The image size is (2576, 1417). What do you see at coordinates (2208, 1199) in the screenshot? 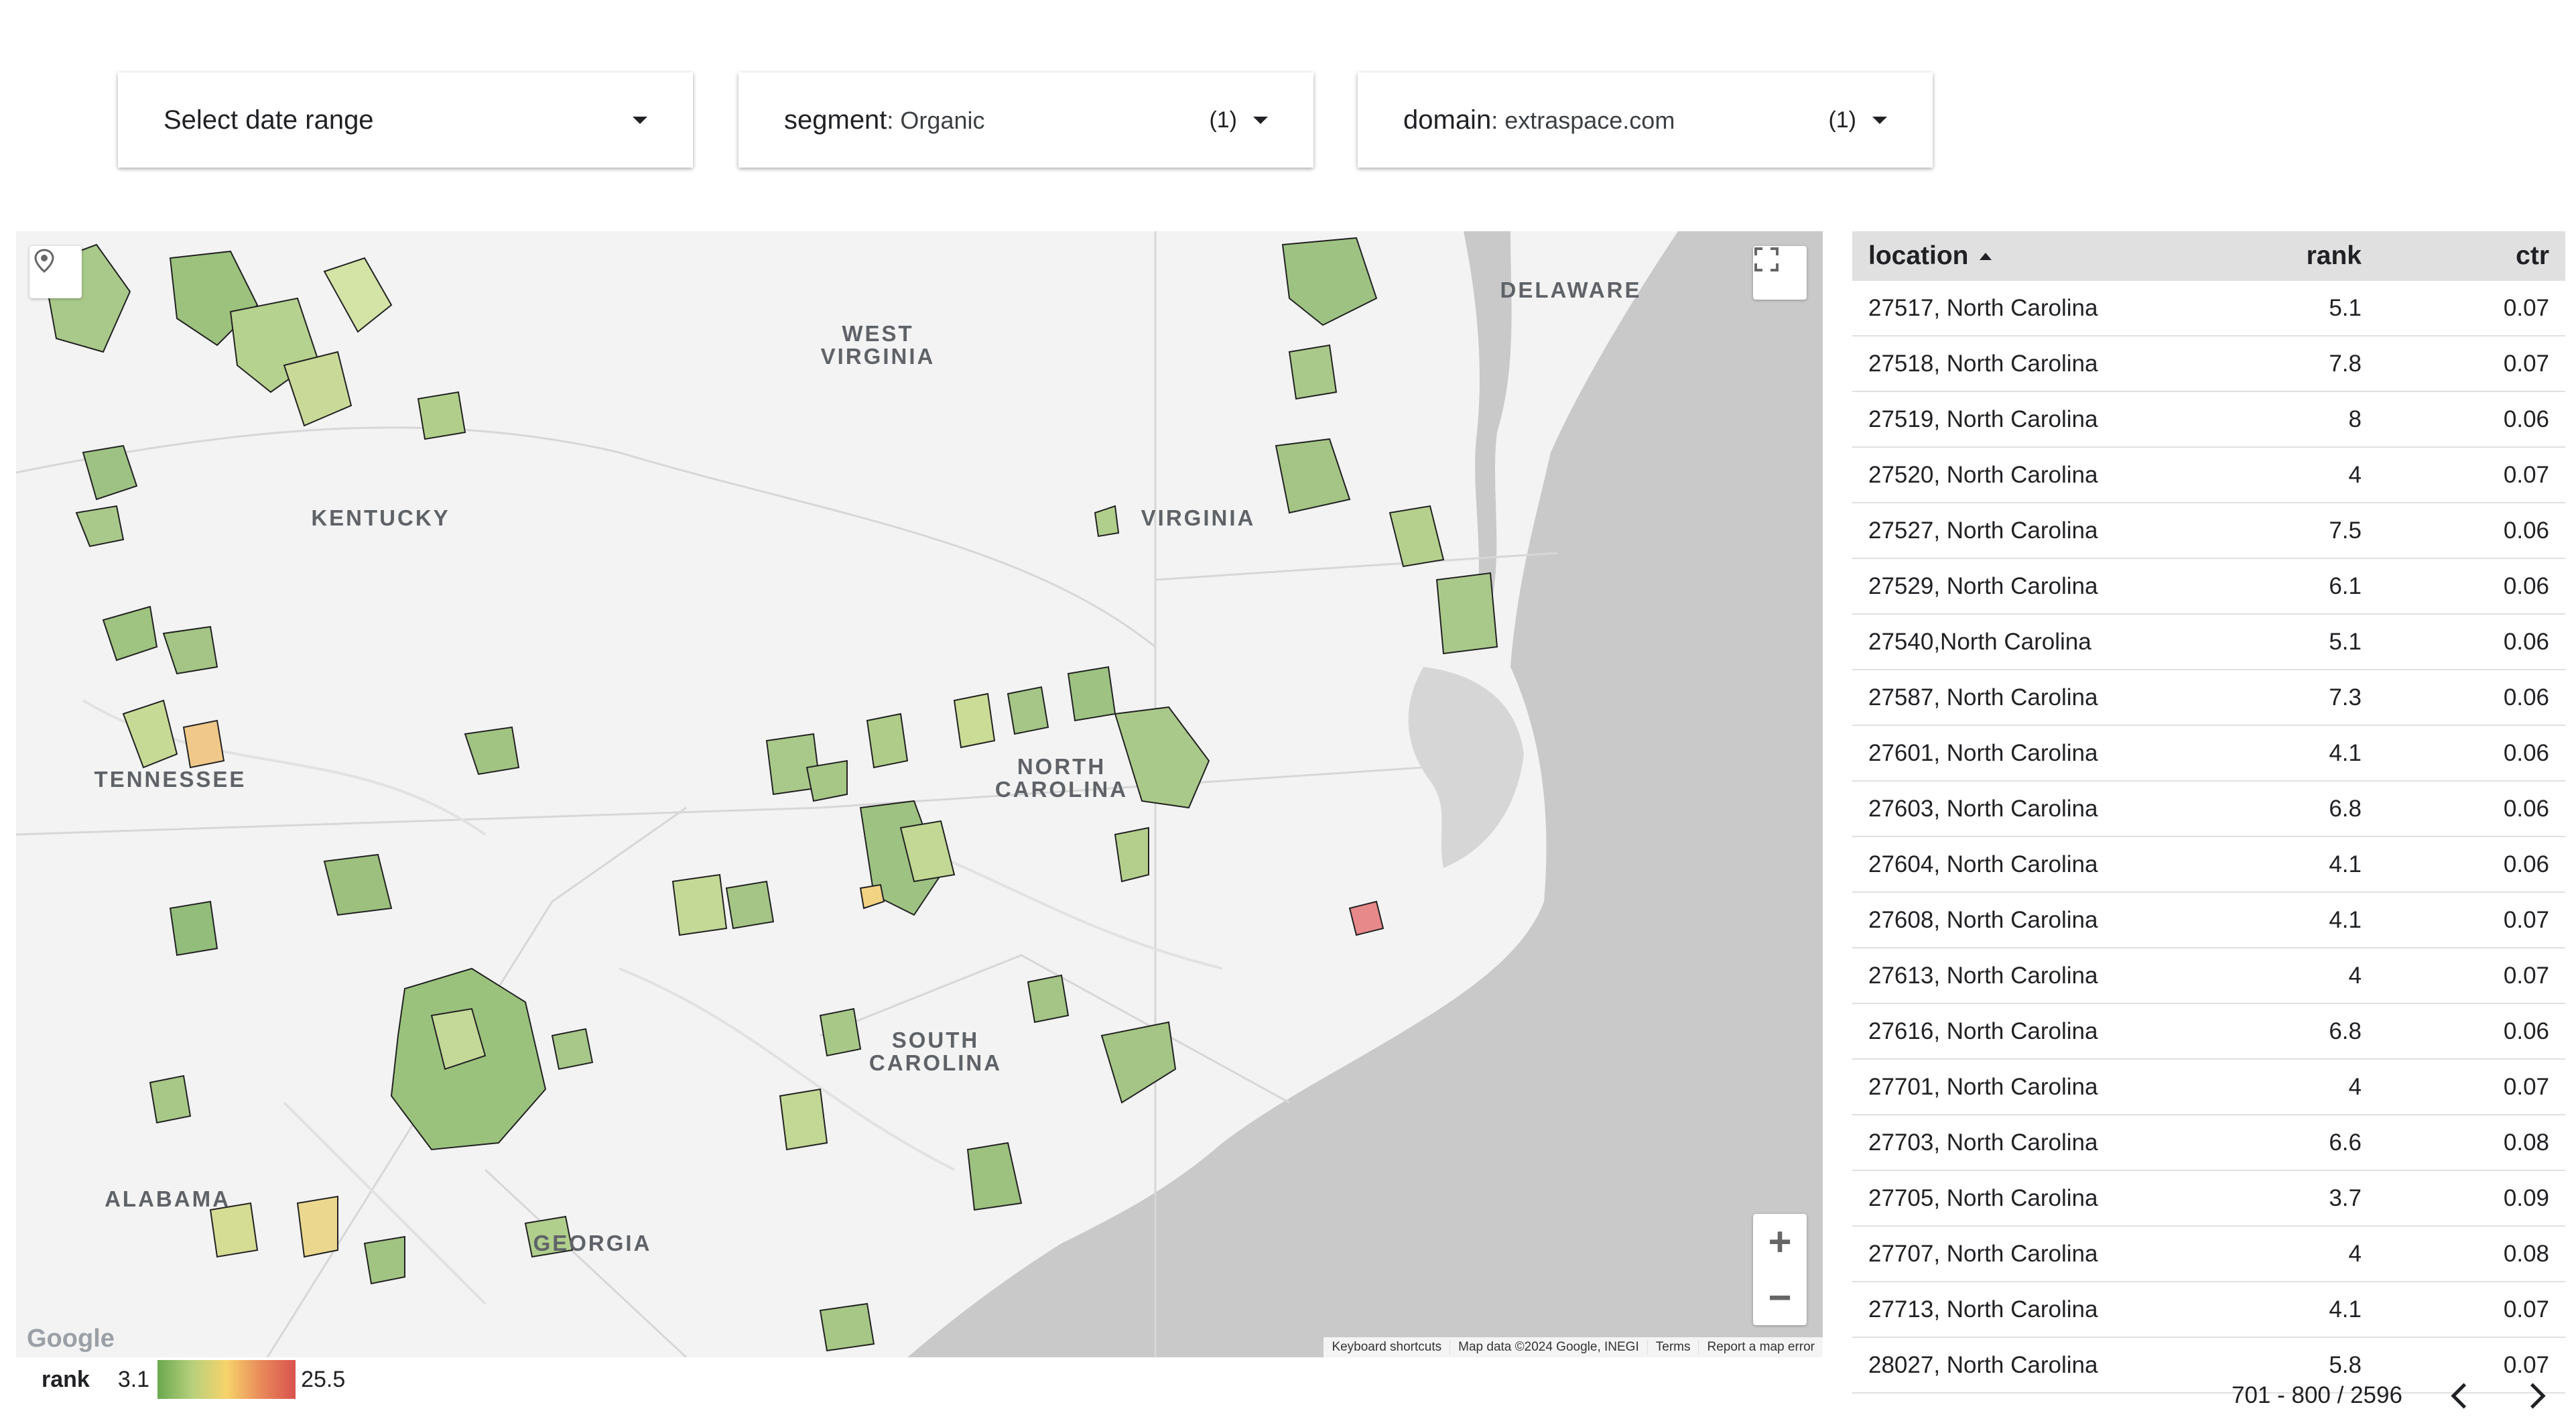
I see `table-row: 27705, North Carolina 3.7 0.09` at bounding box center [2208, 1199].